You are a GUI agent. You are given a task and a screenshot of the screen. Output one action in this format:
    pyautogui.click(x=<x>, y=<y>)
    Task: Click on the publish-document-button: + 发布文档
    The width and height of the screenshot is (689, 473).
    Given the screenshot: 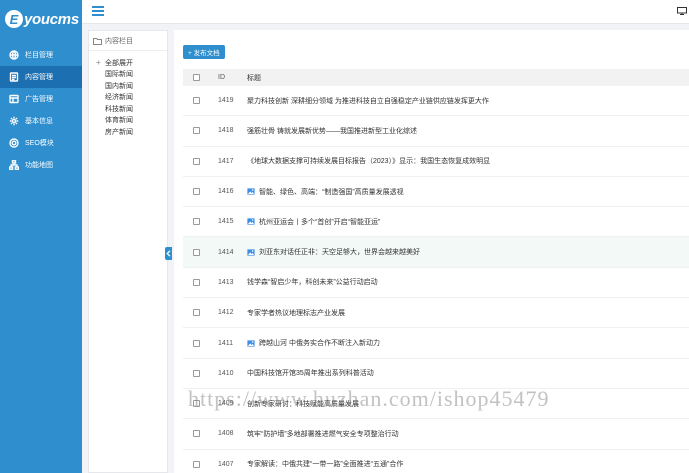 What is the action you would take?
    pyautogui.click(x=204, y=52)
    